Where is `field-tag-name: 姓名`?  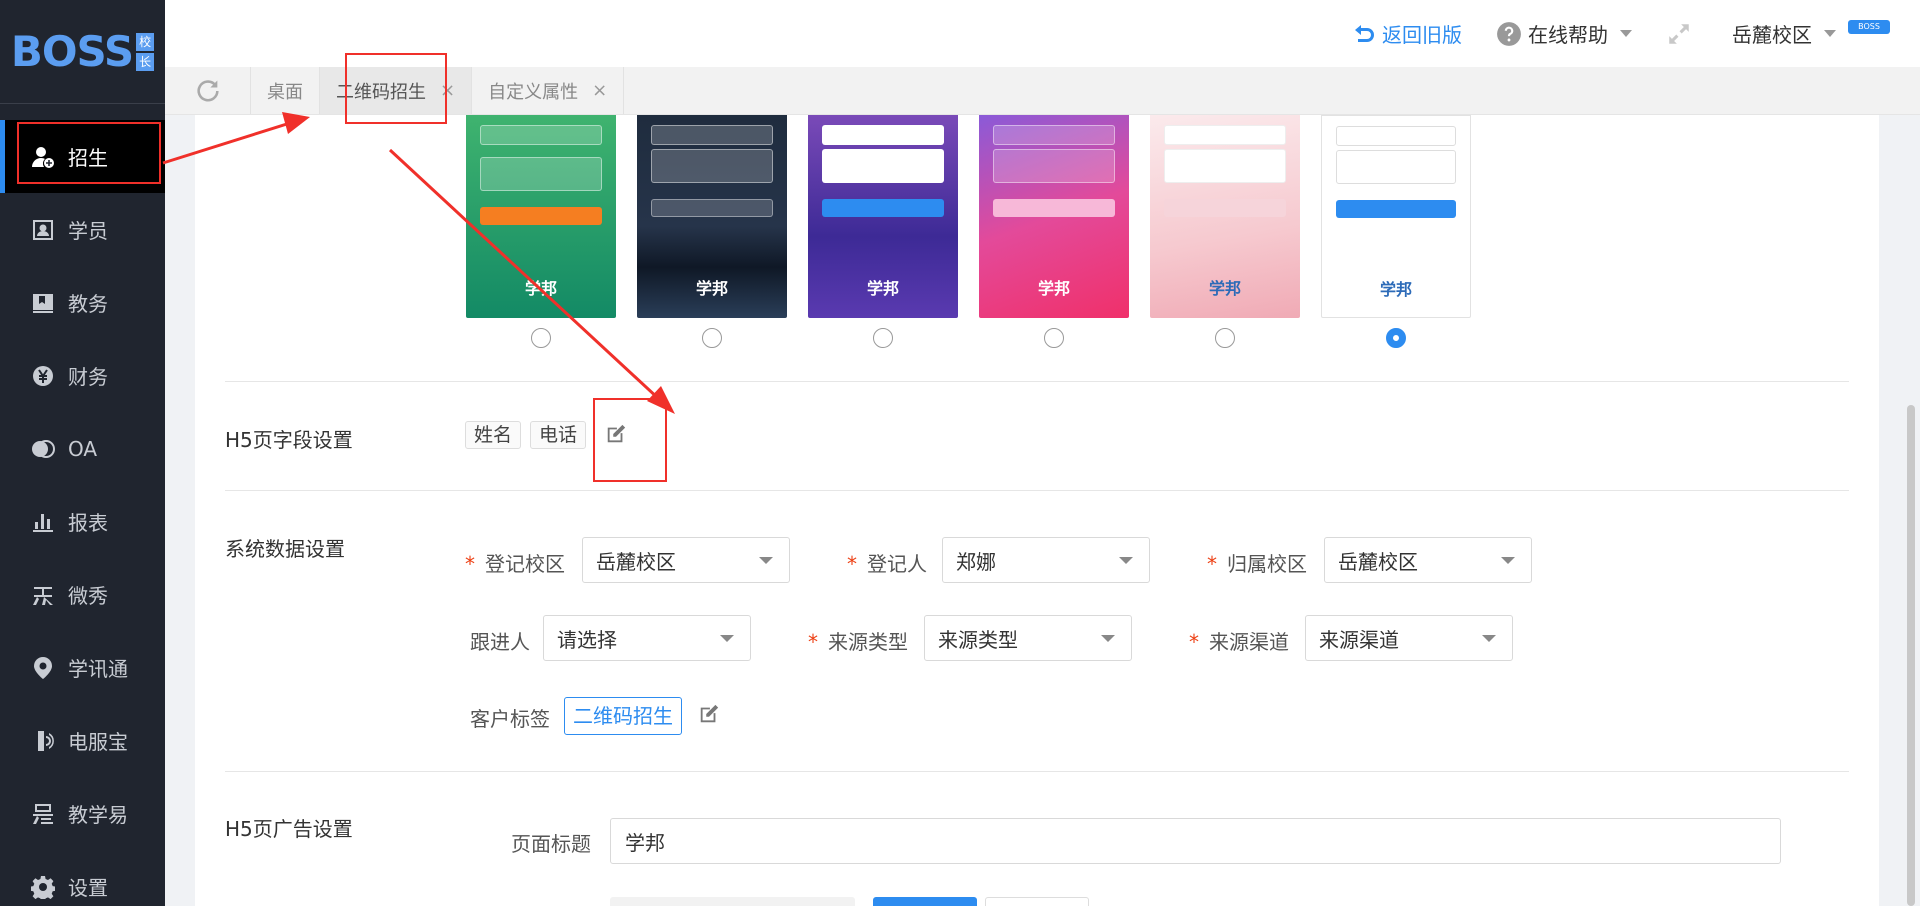
field-tag-name: 姓名 is located at coordinates (493, 435).